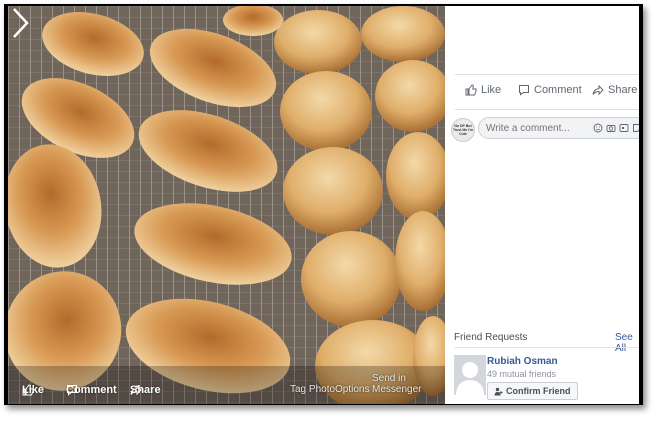 The image size is (656, 421). Describe the element at coordinates (635, 128) in the screenshot. I see `sticker-icon` at that location.